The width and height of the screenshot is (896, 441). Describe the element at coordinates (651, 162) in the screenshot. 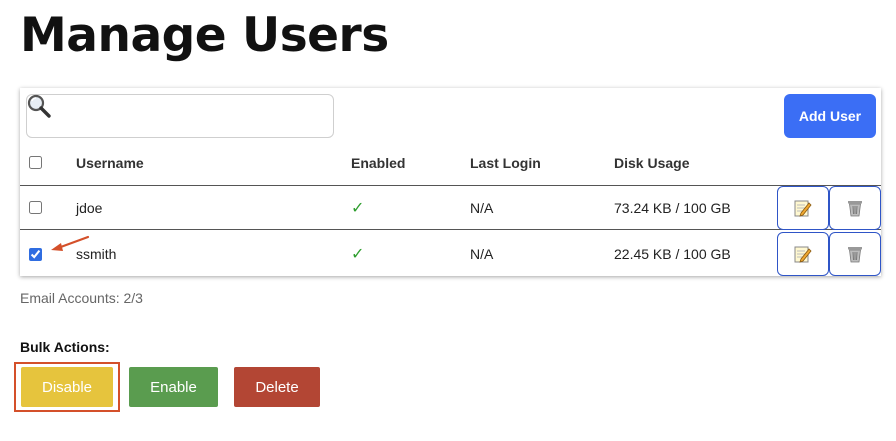

I see `column-header-disk-usage: Disk Usage` at that location.